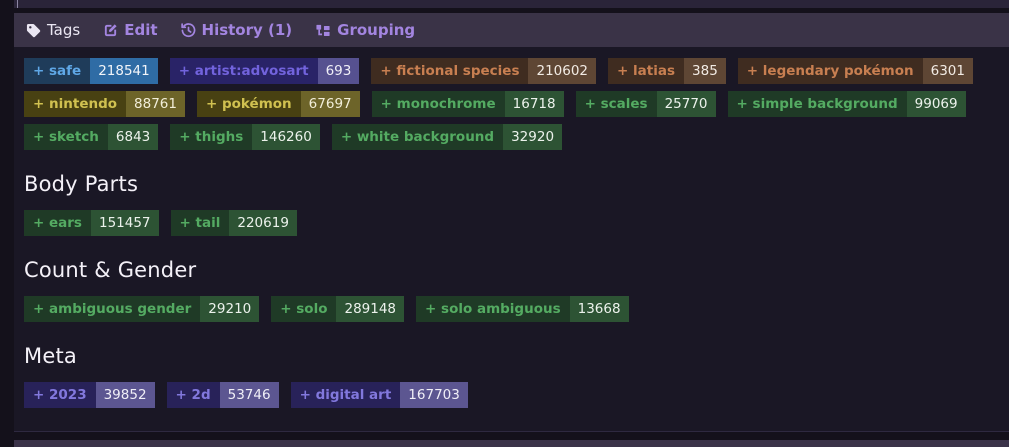 This screenshot has height=447, width=1009. Describe the element at coordinates (562, 71) in the screenshot. I see `tag-count: 210602` at that location.